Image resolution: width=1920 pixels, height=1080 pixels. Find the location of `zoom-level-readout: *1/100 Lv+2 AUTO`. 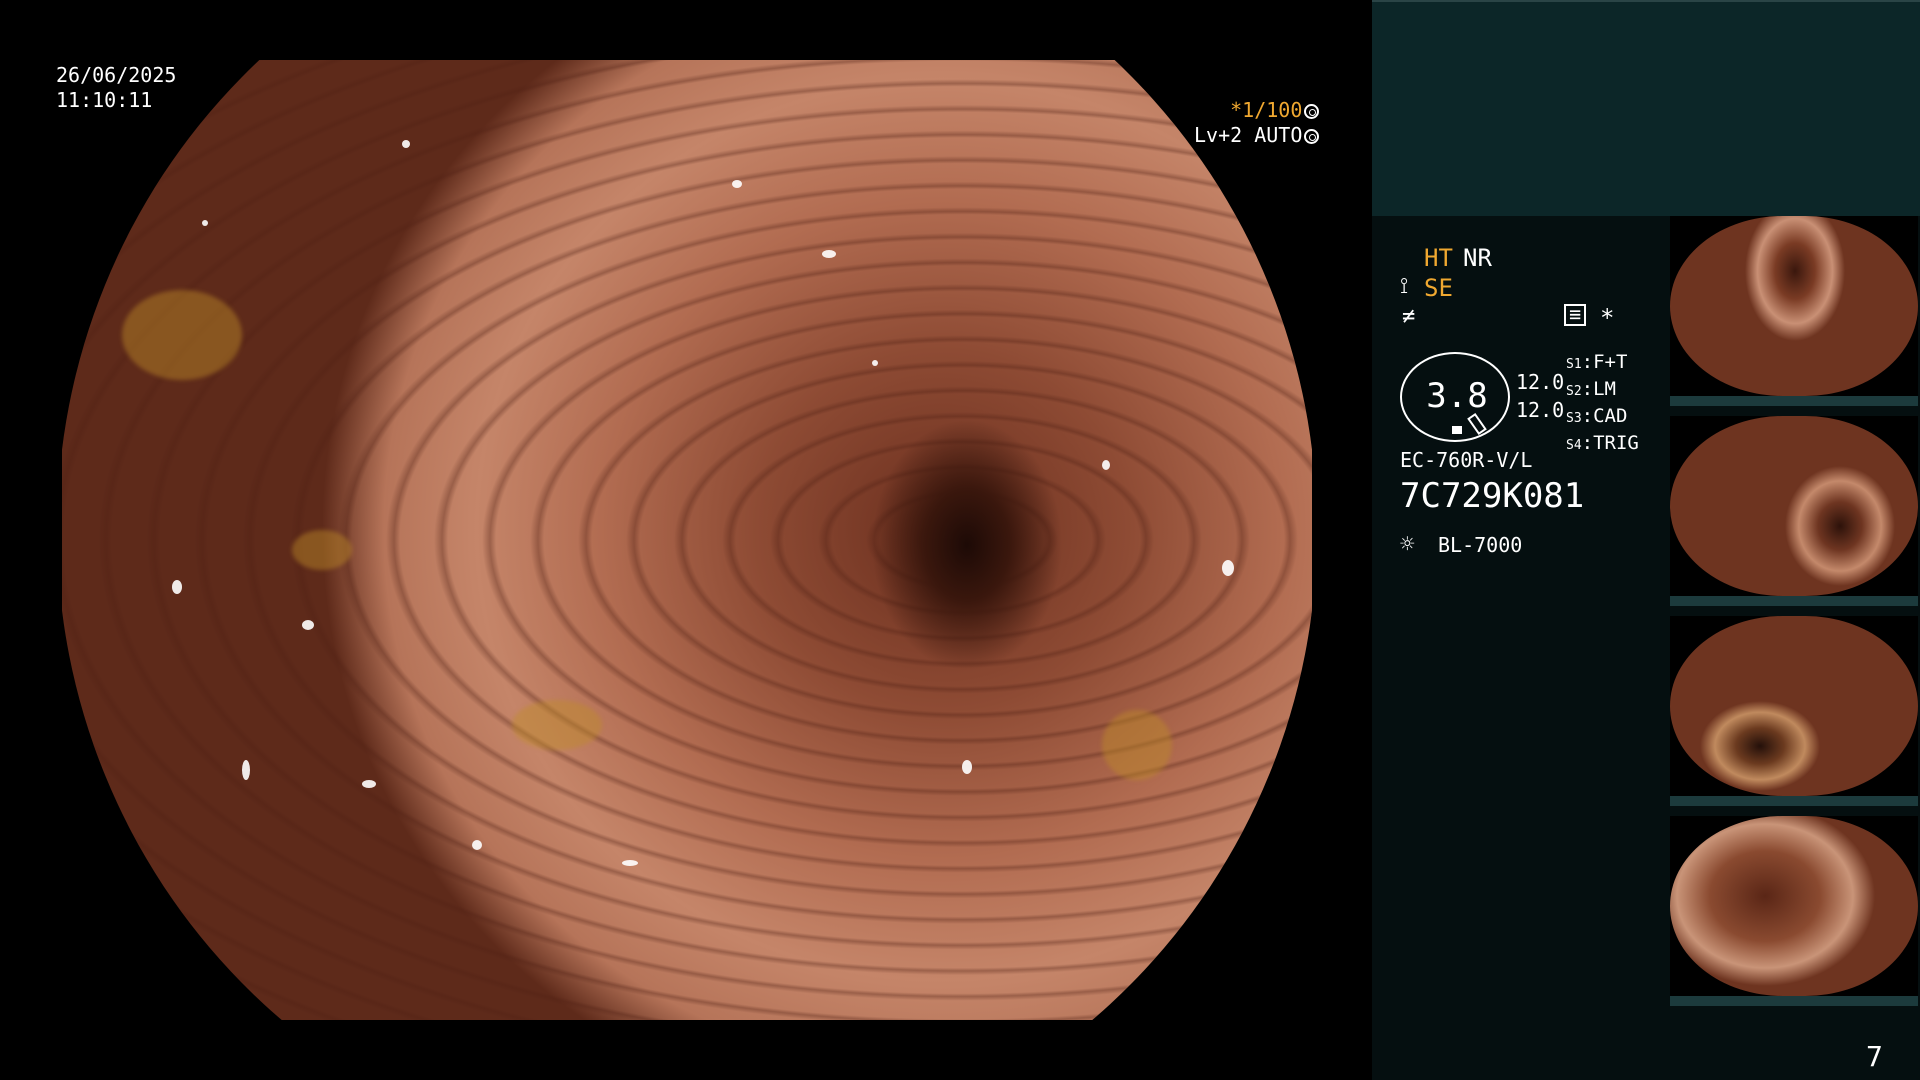

zoom-level-readout: *1/100 Lv+2 AUTO is located at coordinates (1257, 123).